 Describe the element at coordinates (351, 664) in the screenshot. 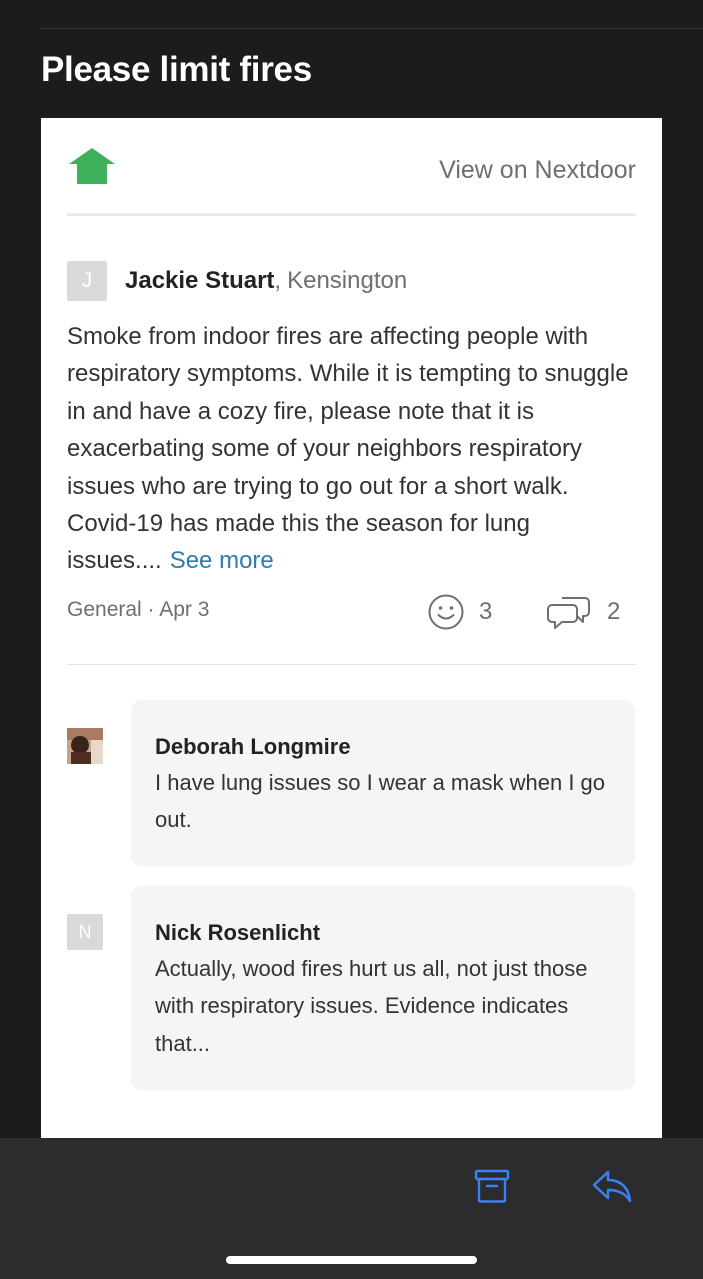

I see `comments-divider` at that location.